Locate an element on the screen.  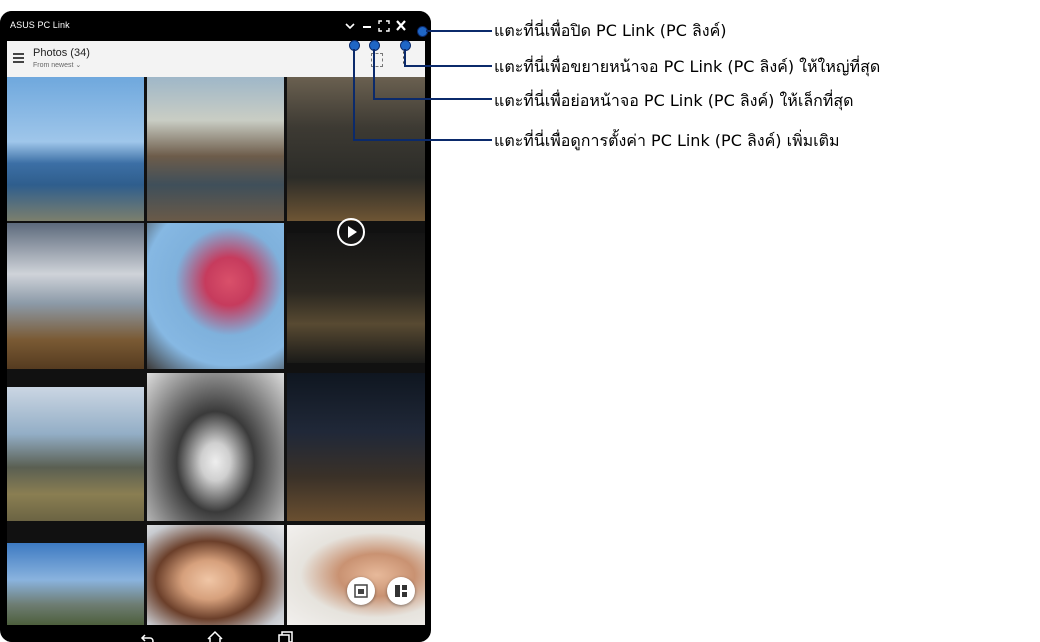
minimize-icon is located at coordinates (367, 27).